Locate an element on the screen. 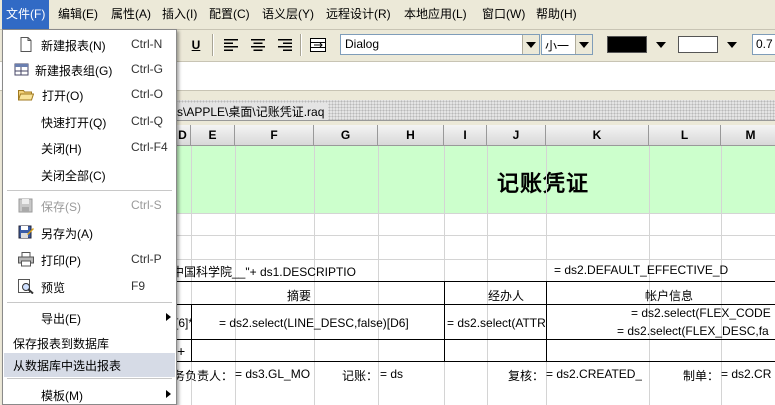 The width and height of the screenshot is (775, 405). preview-icon is located at coordinates (26, 286).